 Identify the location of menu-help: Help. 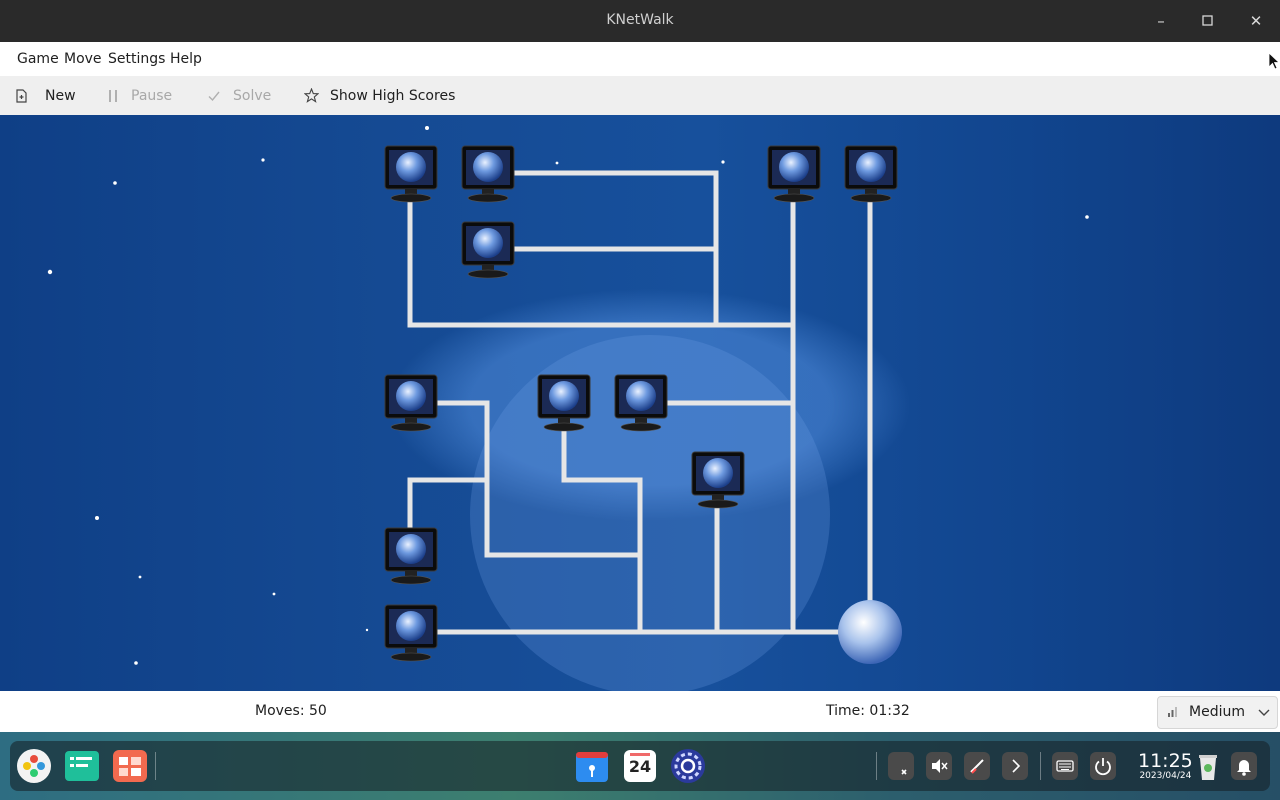
(186, 59).